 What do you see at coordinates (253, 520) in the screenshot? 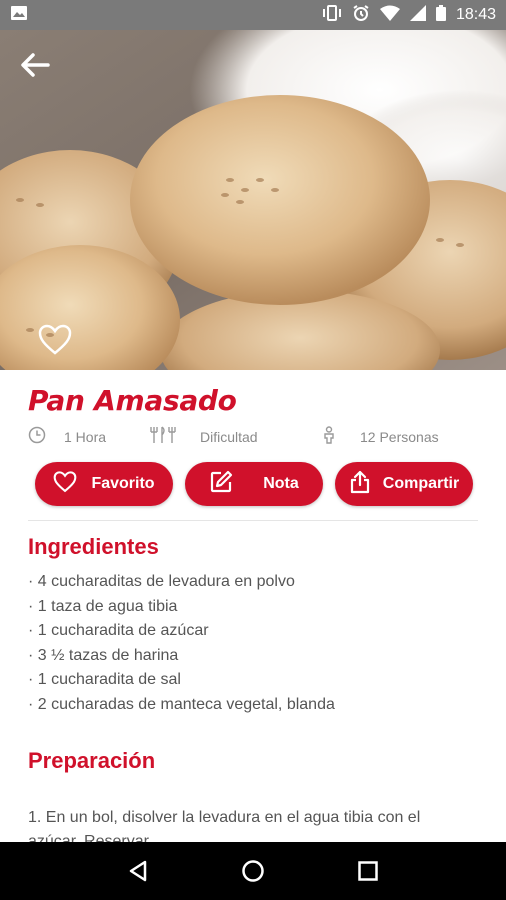
I see `divider` at bounding box center [253, 520].